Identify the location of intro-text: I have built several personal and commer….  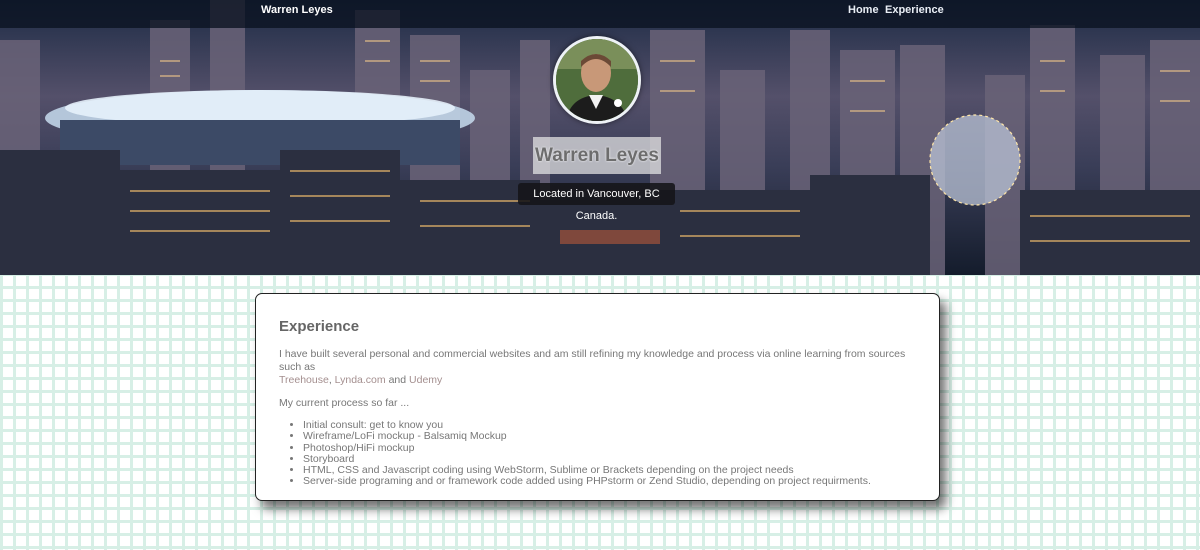
(592, 360).